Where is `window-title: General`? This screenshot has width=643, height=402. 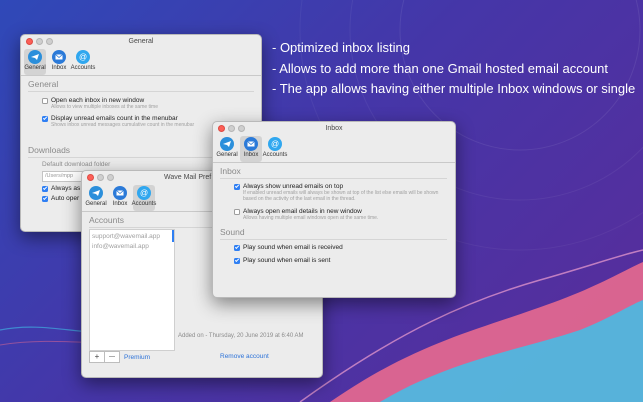
window-title: General is located at coordinates (141, 41).